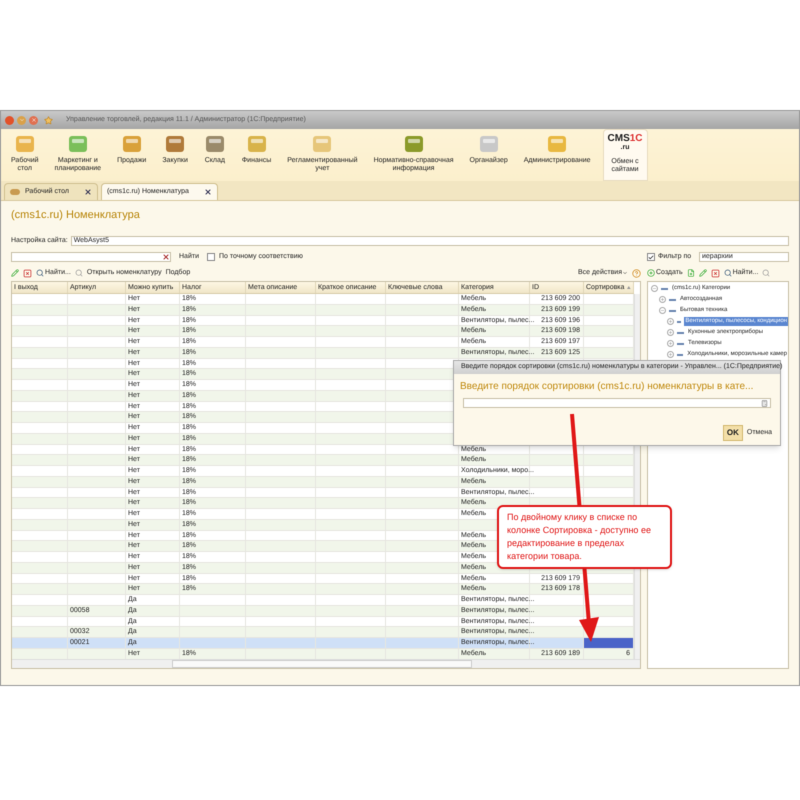 The height and width of the screenshot is (800, 800). What do you see at coordinates (48, 120) in the screenshot?
I see `star-icon` at bounding box center [48, 120].